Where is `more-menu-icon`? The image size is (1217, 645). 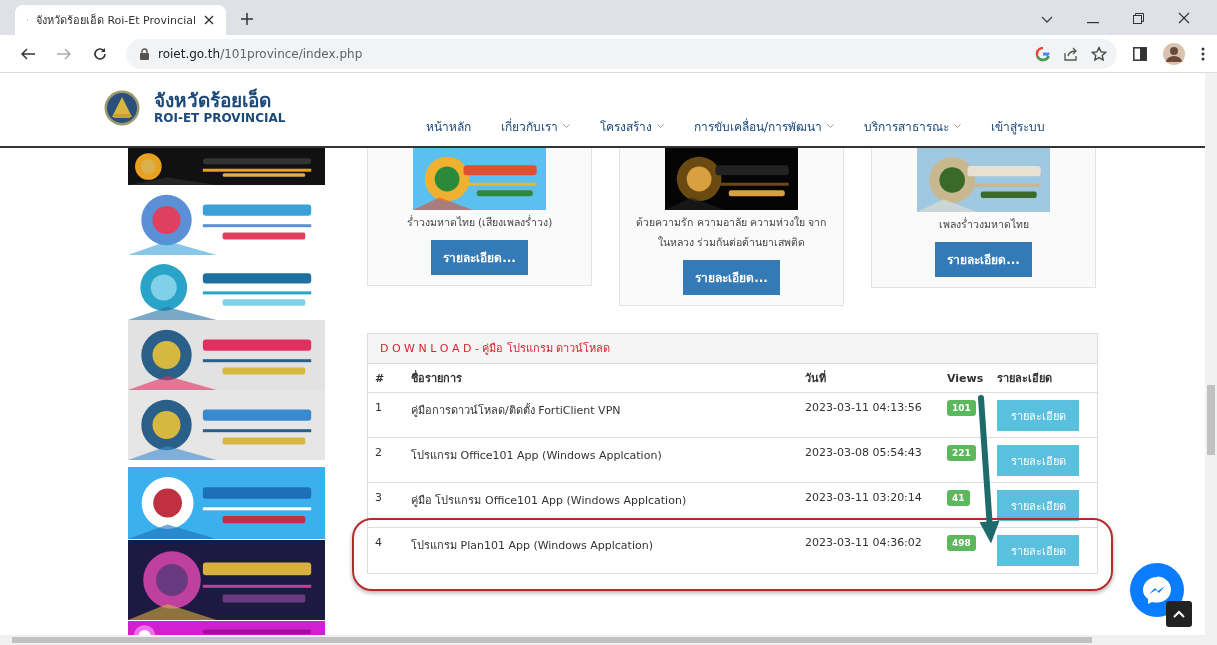 more-menu-icon is located at coordinates (1203, 53).